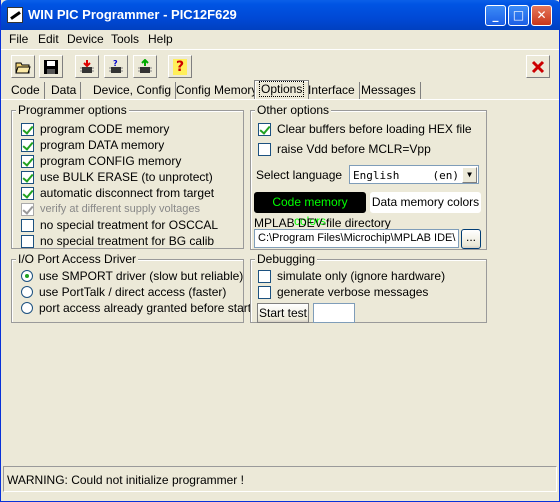  What do you see at coordinates (127, 193) in the screenshot?
I see `option-label: automatic disconnect from target` at bounding box center [127, 193].